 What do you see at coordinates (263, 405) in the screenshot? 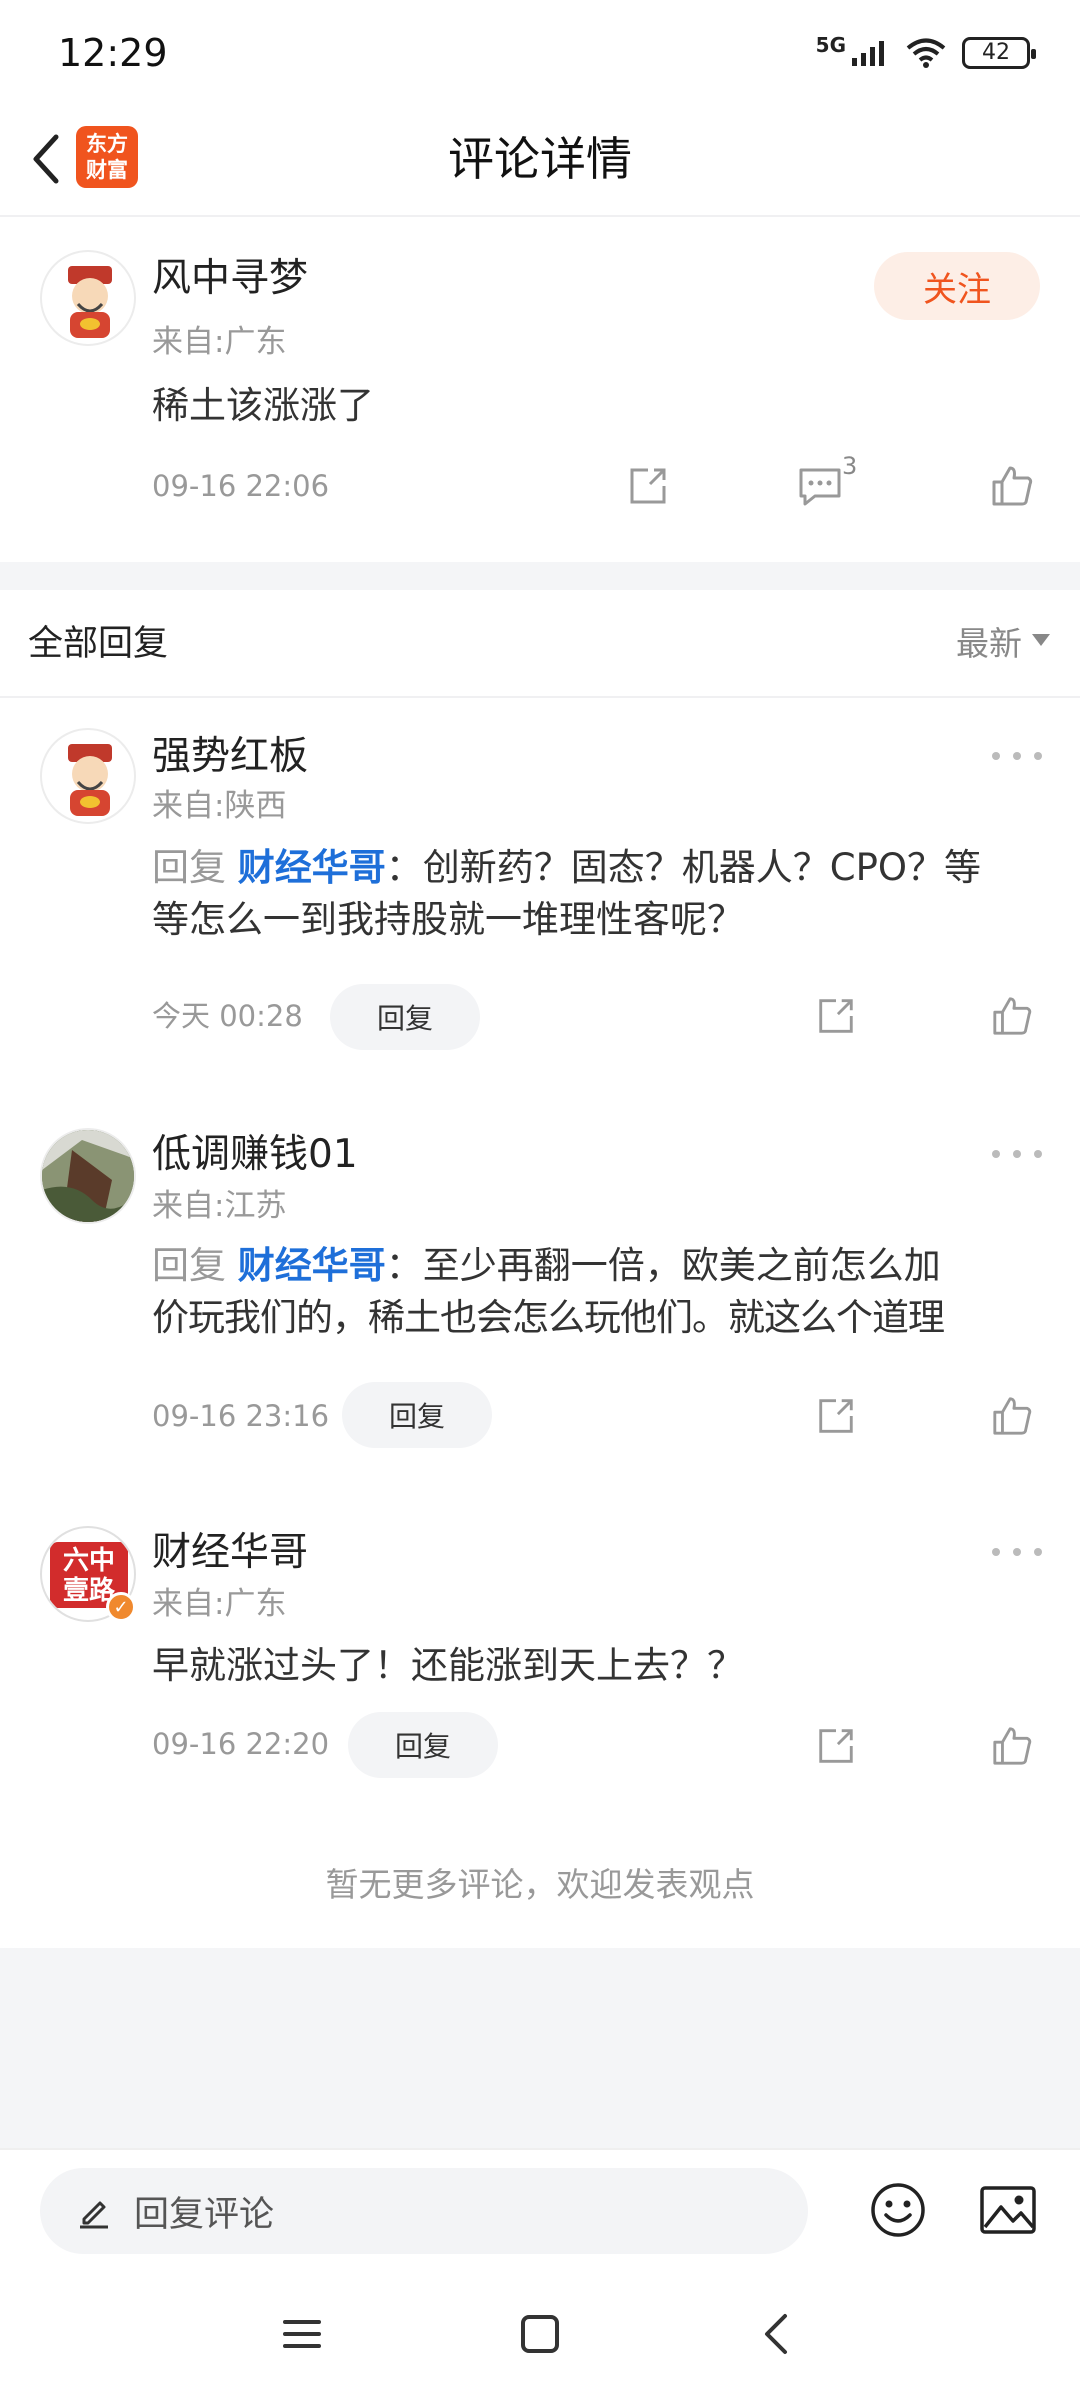
I see `comment-text: 稀土该涨涨了` at bounding box center [263, 405].